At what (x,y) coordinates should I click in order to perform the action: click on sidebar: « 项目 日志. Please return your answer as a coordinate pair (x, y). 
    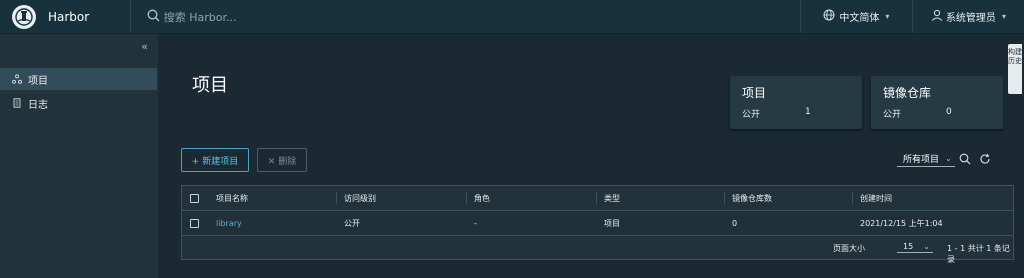
    Looking at the image, I should click on (79, 156).